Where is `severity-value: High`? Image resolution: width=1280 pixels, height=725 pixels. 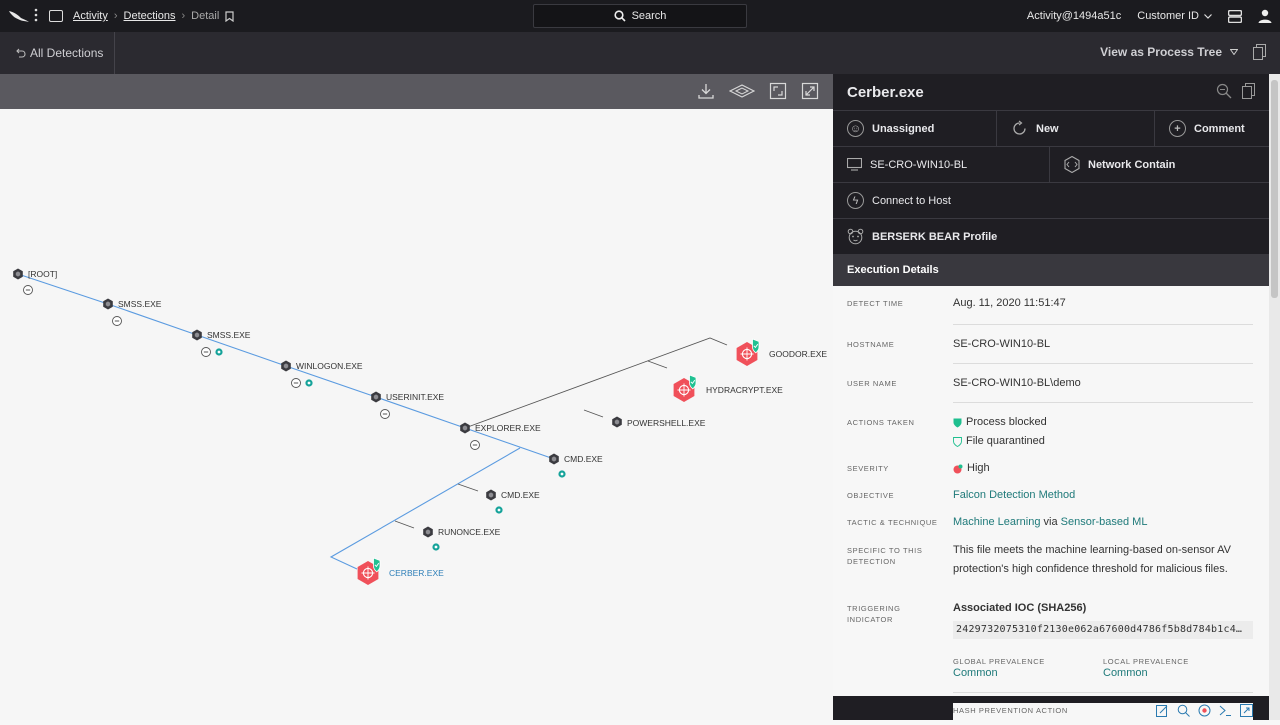
severity-value: High is located at coordinates (971, 468).